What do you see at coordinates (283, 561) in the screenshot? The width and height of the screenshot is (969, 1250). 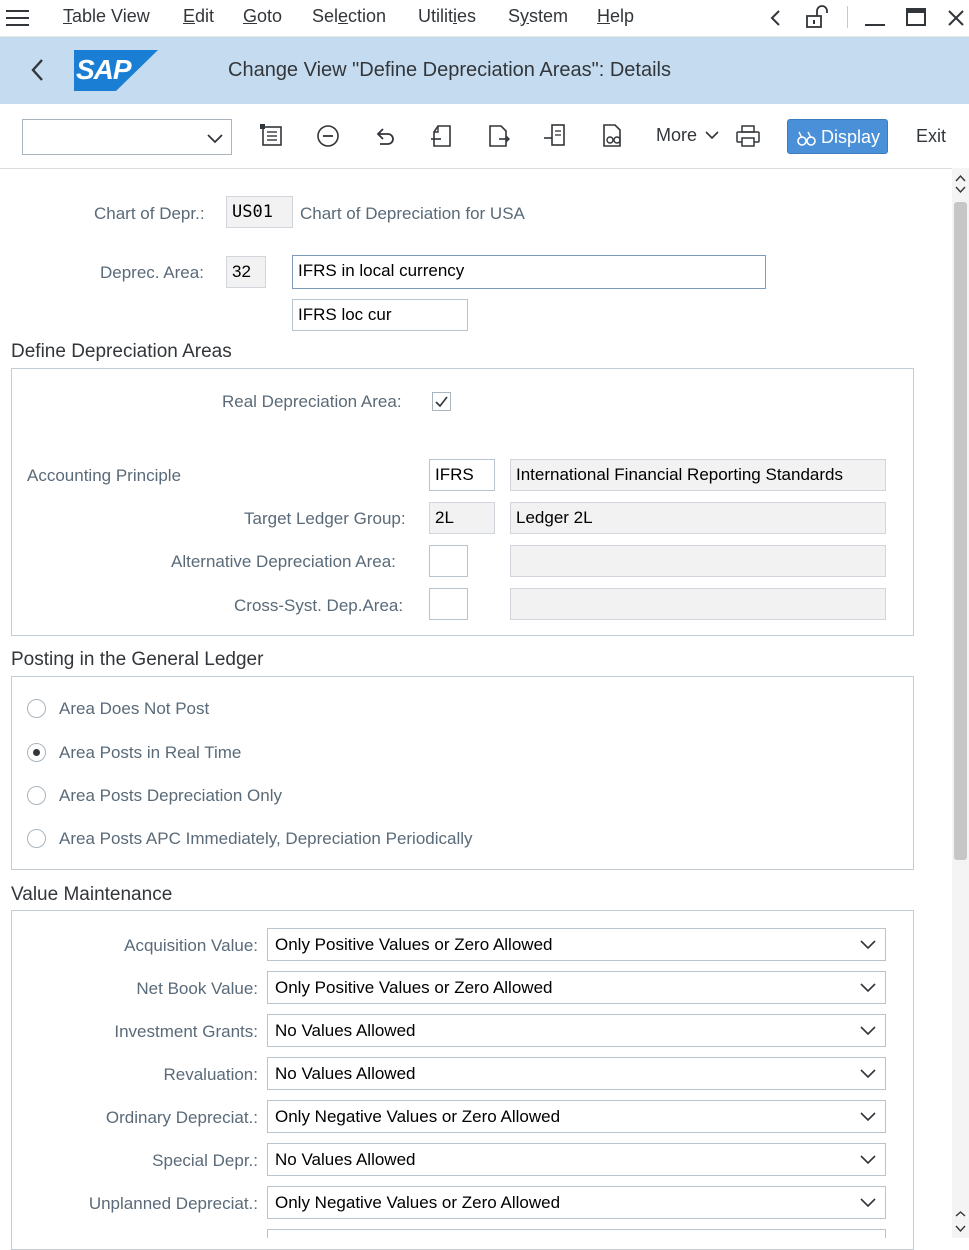 I see `alternative-depreciation-area-label: Alternative Depreciation Area:` at bounding box center [283, 561].